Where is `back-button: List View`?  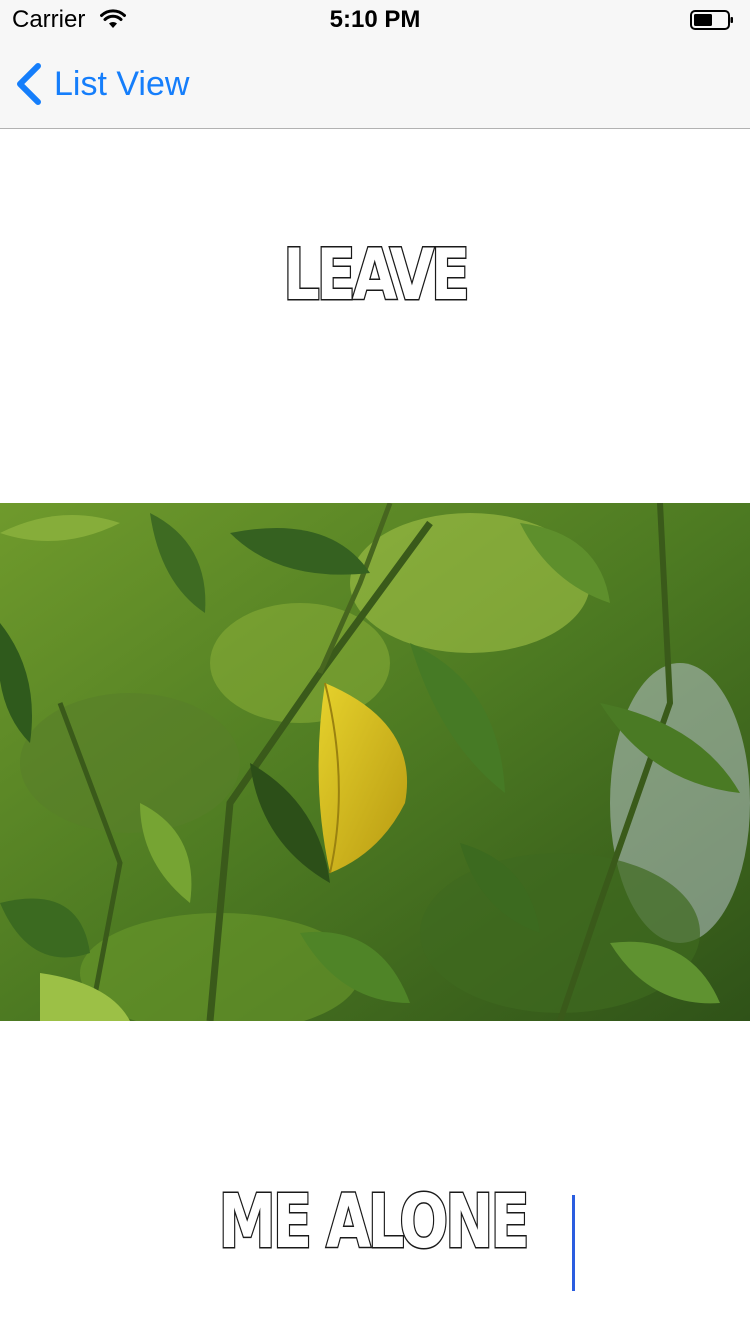
back-button: List View is located at coordinates (101, 84).